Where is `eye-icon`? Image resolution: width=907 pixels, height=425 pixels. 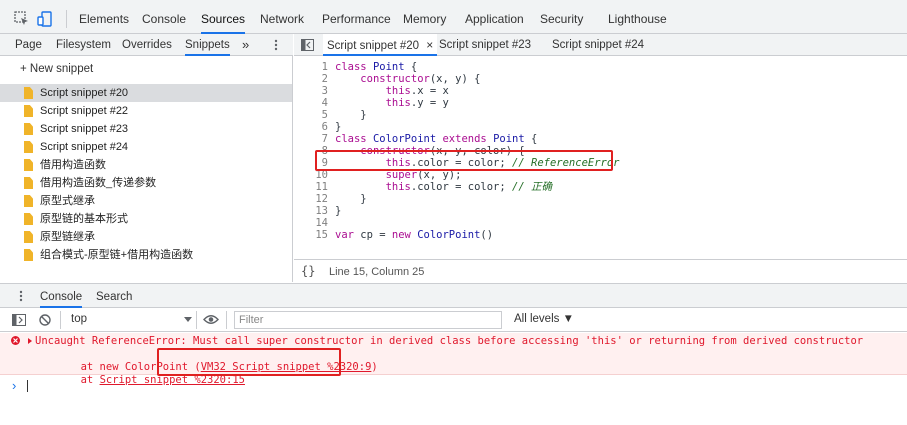
eye-icon is located at coordinates (211, 319).